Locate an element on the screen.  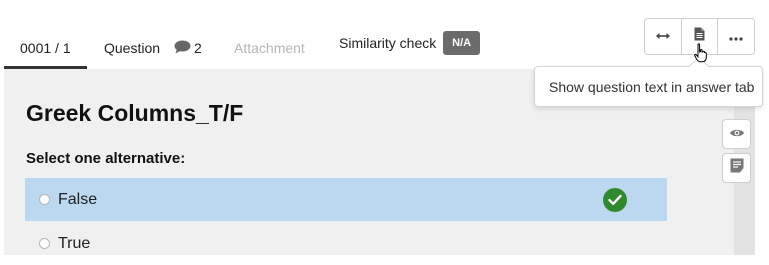
notes-button is located at coordinates (736, 168).